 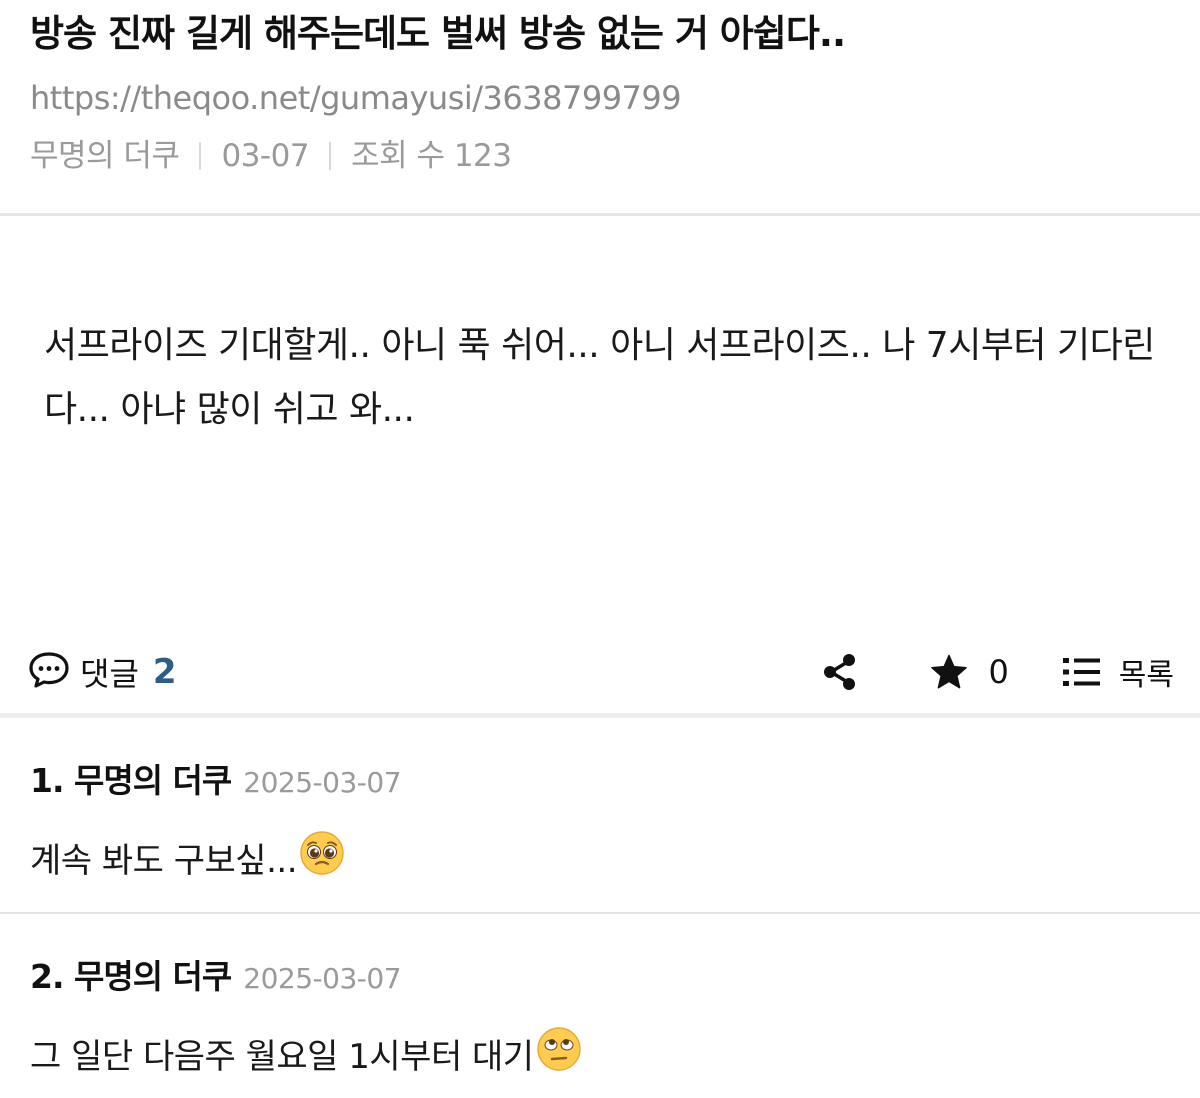 What do you see at coordinates (438, 33) in the screenshot?
I see `post-title: 방송 진짜 길게 해주는데도 벌써 방송 없는 거 아쉽다..` at bounding box center [438, 33].